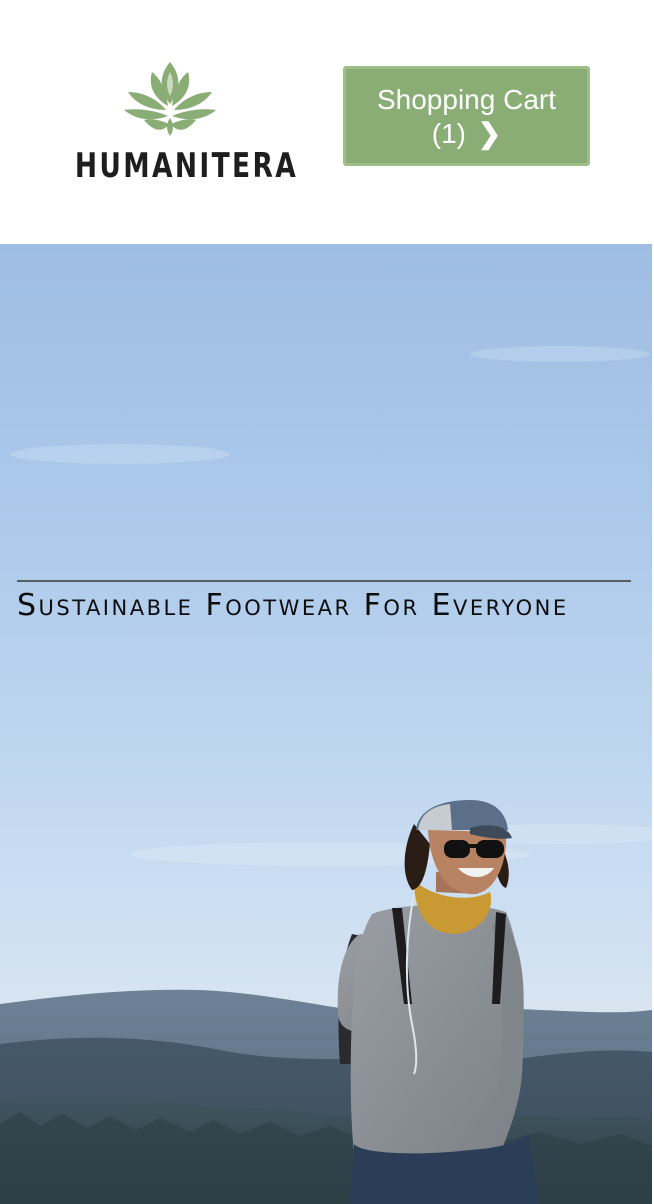 Image resolution: width=654 pixels, height=1204 pixels. What do you see at coordinates (293, 605) in the screenshot?
I see `hero-tagline: Sustainable Footwear For Everyone` at bounding box center [293, 605].